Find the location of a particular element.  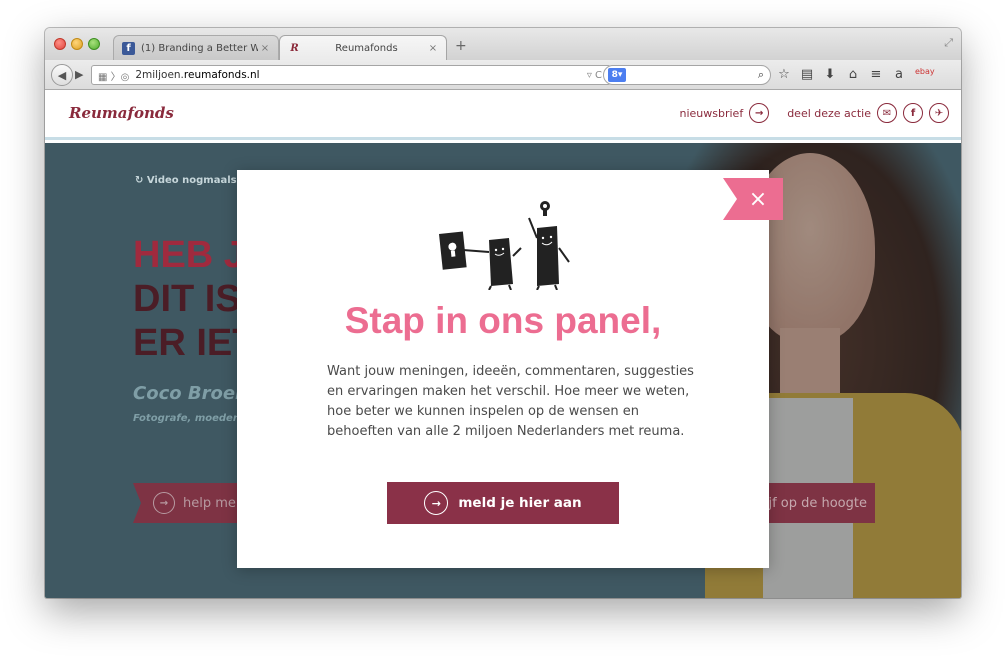

close-icon: × is located at coordinates (758, 199).